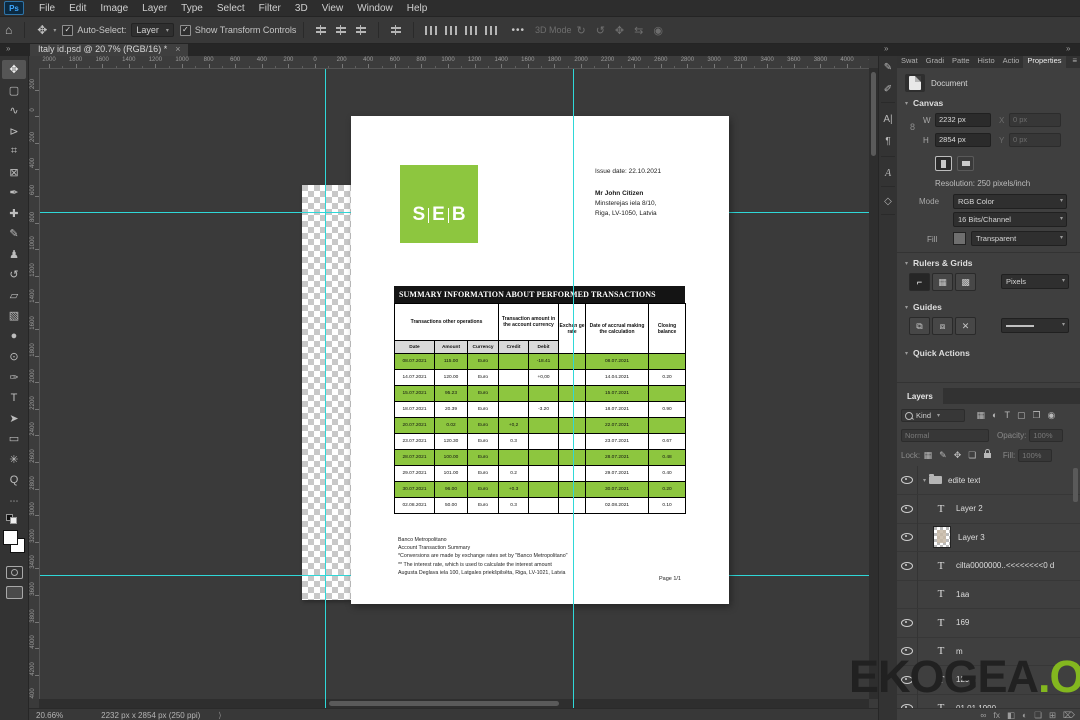  What do you see at coordinates (14, 356) in the screenshot?
I see `dodge-tool: ⊙` at bounding box center [14, 356].